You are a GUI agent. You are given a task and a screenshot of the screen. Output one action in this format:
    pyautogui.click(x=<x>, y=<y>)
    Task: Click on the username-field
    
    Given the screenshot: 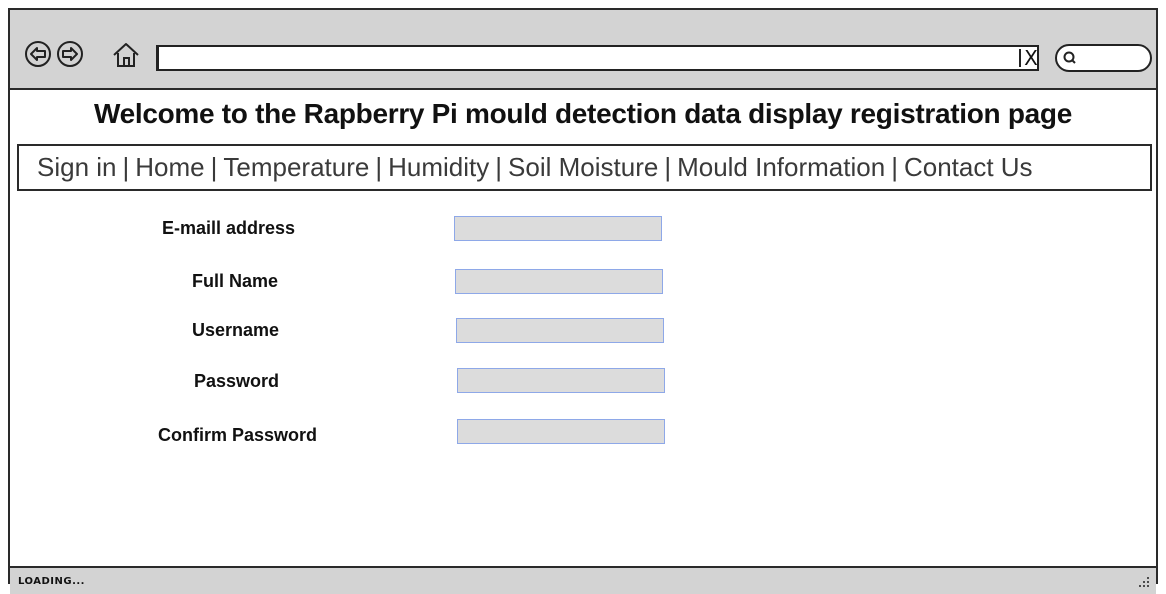 What is the action you would take?
    pyautogui.click(x=560, y=330)
    